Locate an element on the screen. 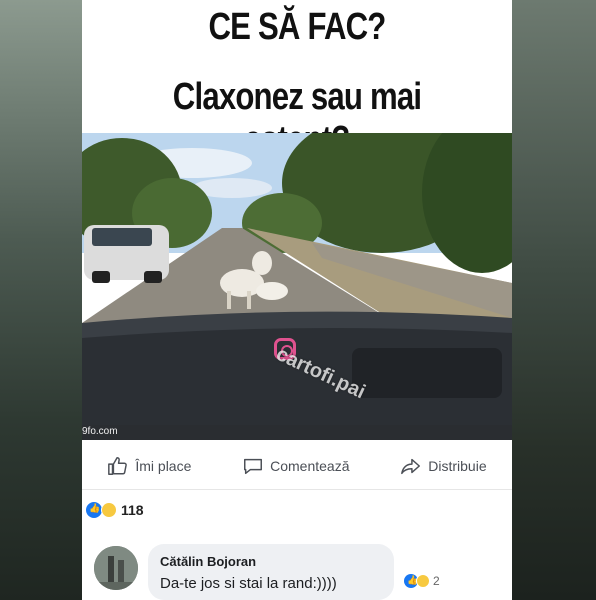 Image resolution: width=596 pixels, height=600 pixels. reaction-count: 118 is located at coordinates (132, 510).